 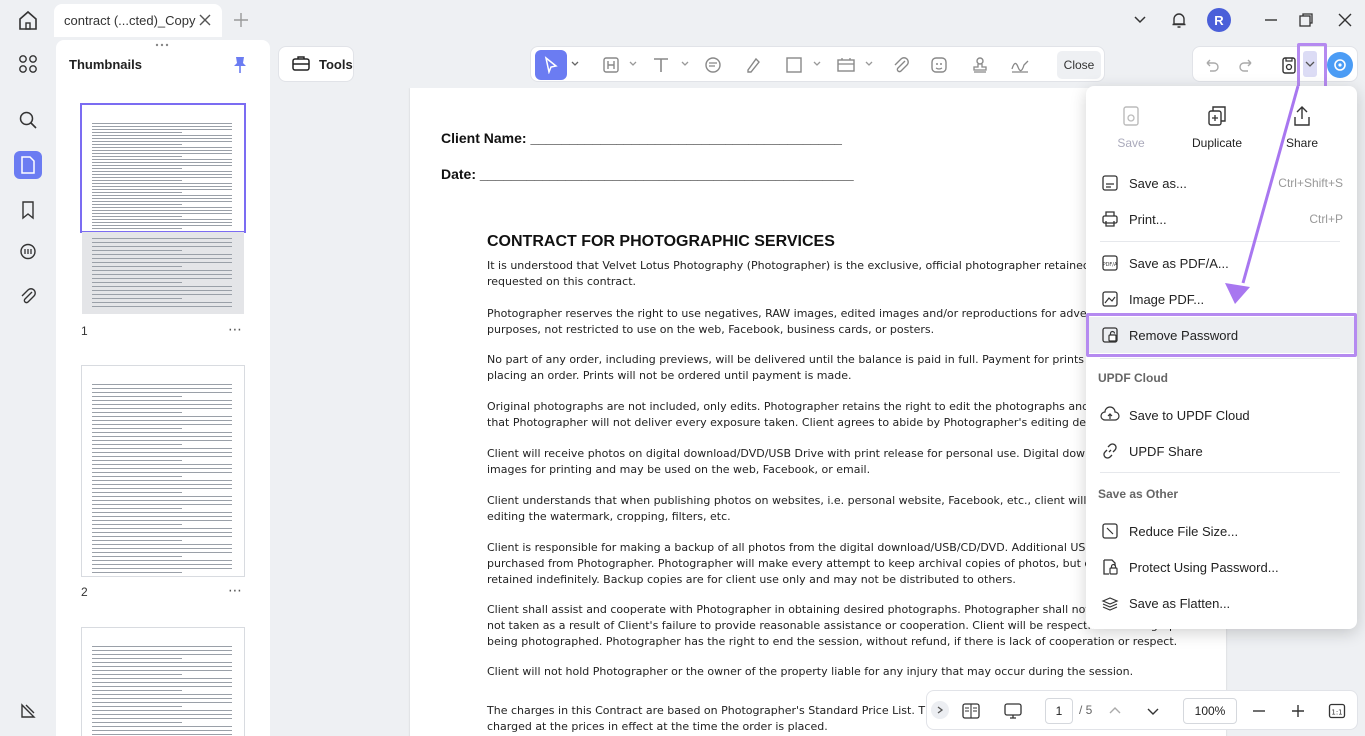 I want to click on zoom-in-icon, so click(x=1298, y=711).